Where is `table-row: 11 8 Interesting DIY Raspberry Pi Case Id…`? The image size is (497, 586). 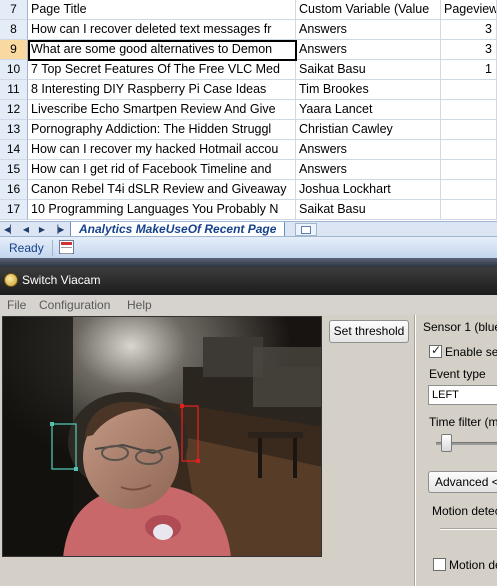 table-row: 11 8 Interesting DIY Raspberry Pi Case Id… is located at coordinates (248, 90).